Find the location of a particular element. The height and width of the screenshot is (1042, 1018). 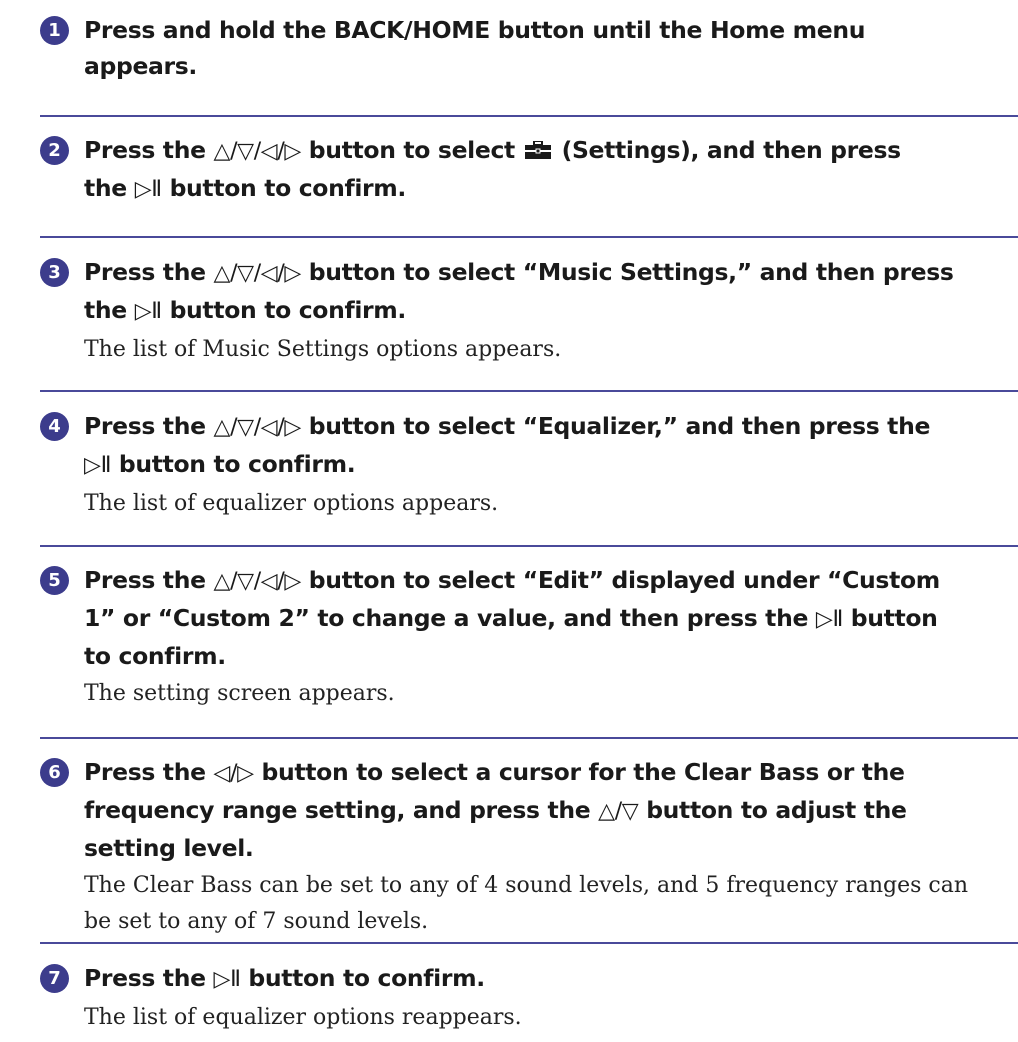

step-heading-text: setting level. is located at coordinates (169, 848).